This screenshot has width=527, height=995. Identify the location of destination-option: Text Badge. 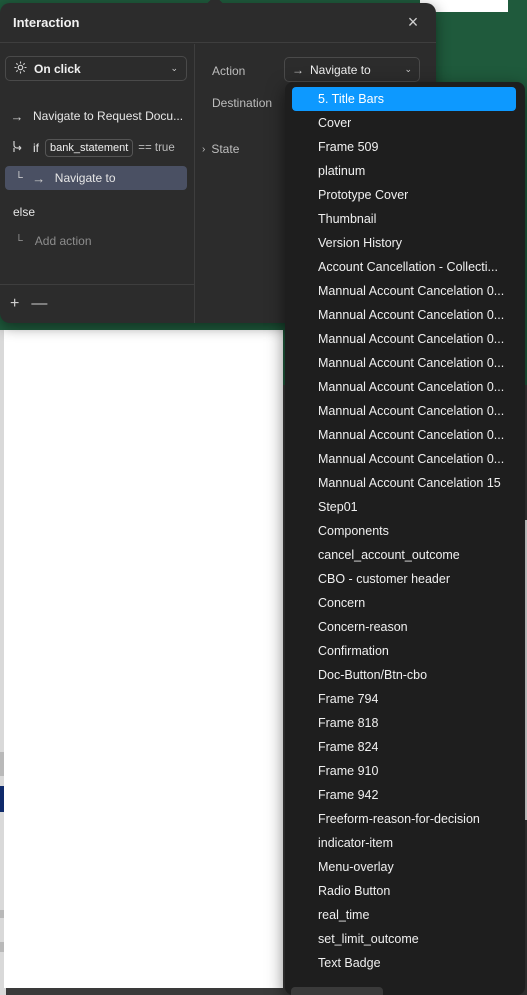
(404, 963).